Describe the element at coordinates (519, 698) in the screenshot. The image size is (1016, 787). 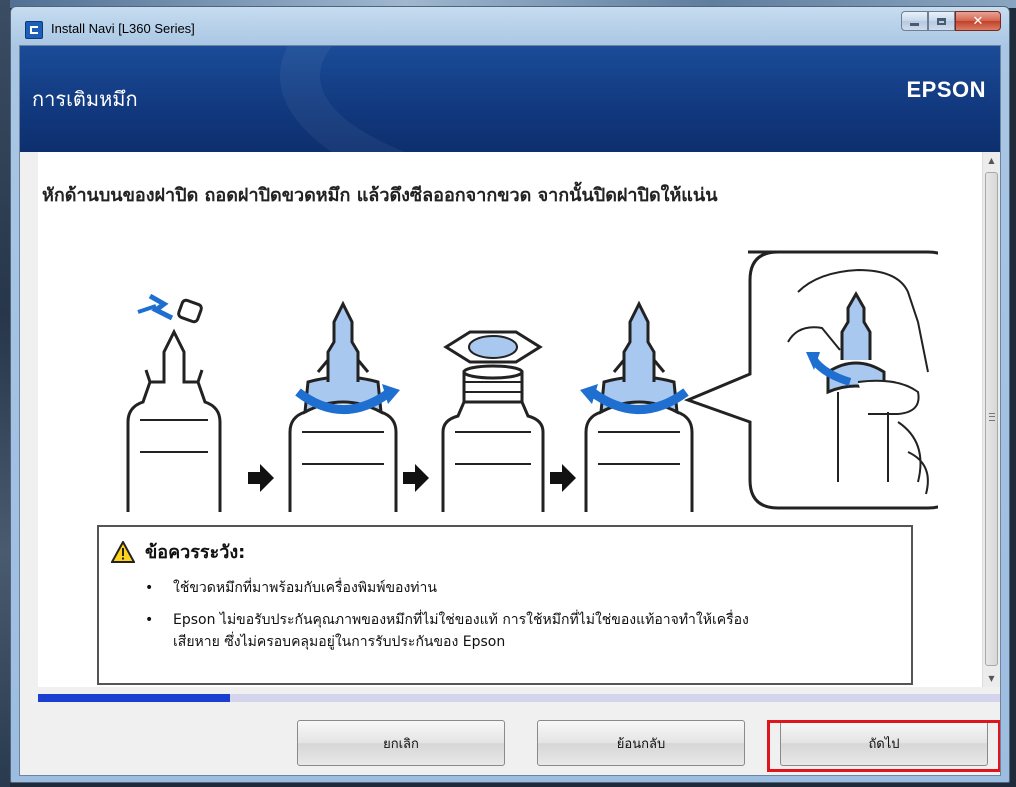
I see `progress-bar` at that location.